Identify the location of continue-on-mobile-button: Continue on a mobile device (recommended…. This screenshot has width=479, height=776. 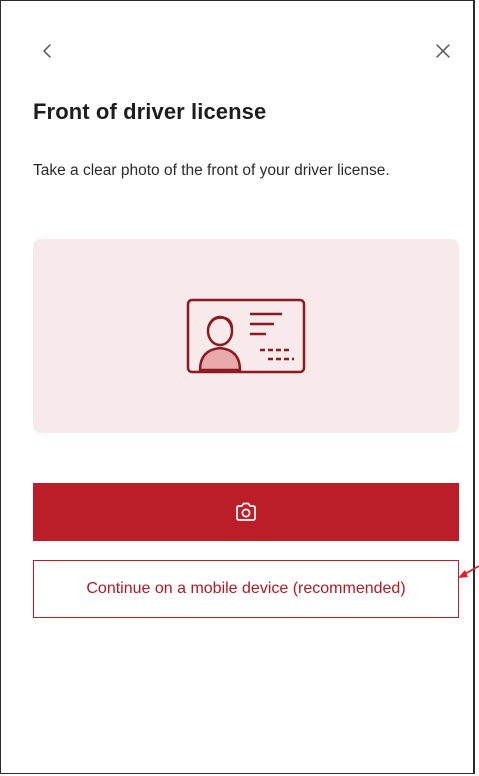
(246, 589).